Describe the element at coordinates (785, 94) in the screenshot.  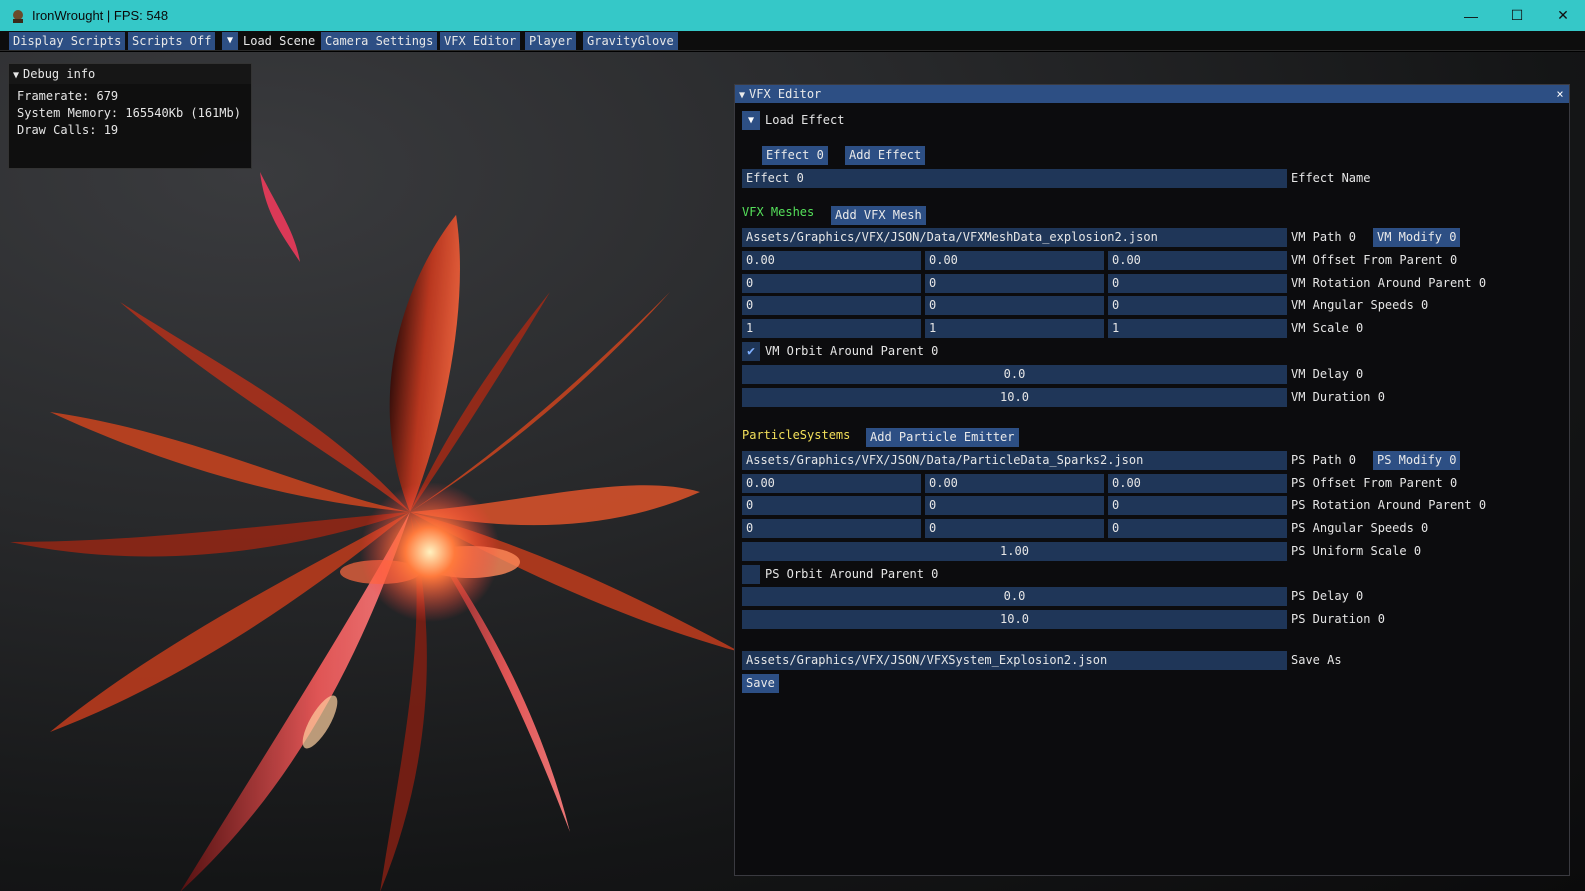
I see `vfx-editor-title: VFX Editor` at that location.